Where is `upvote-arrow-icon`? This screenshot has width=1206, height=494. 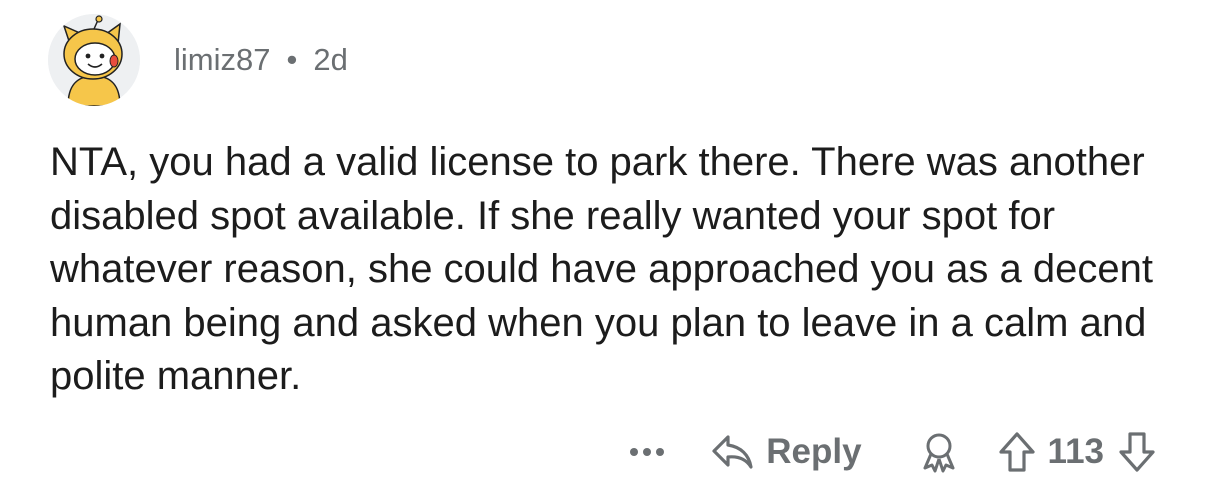 upvote-arrow-icon is located at coordinates (1016, 452).